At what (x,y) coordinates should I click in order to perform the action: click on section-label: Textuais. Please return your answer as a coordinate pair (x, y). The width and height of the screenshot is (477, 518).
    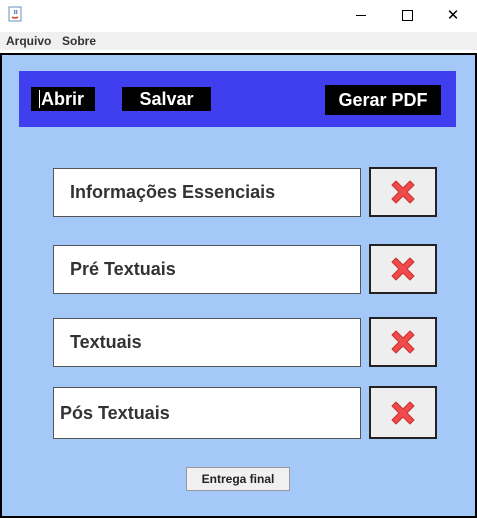
    Looking at the image, I should click on (106, 342).